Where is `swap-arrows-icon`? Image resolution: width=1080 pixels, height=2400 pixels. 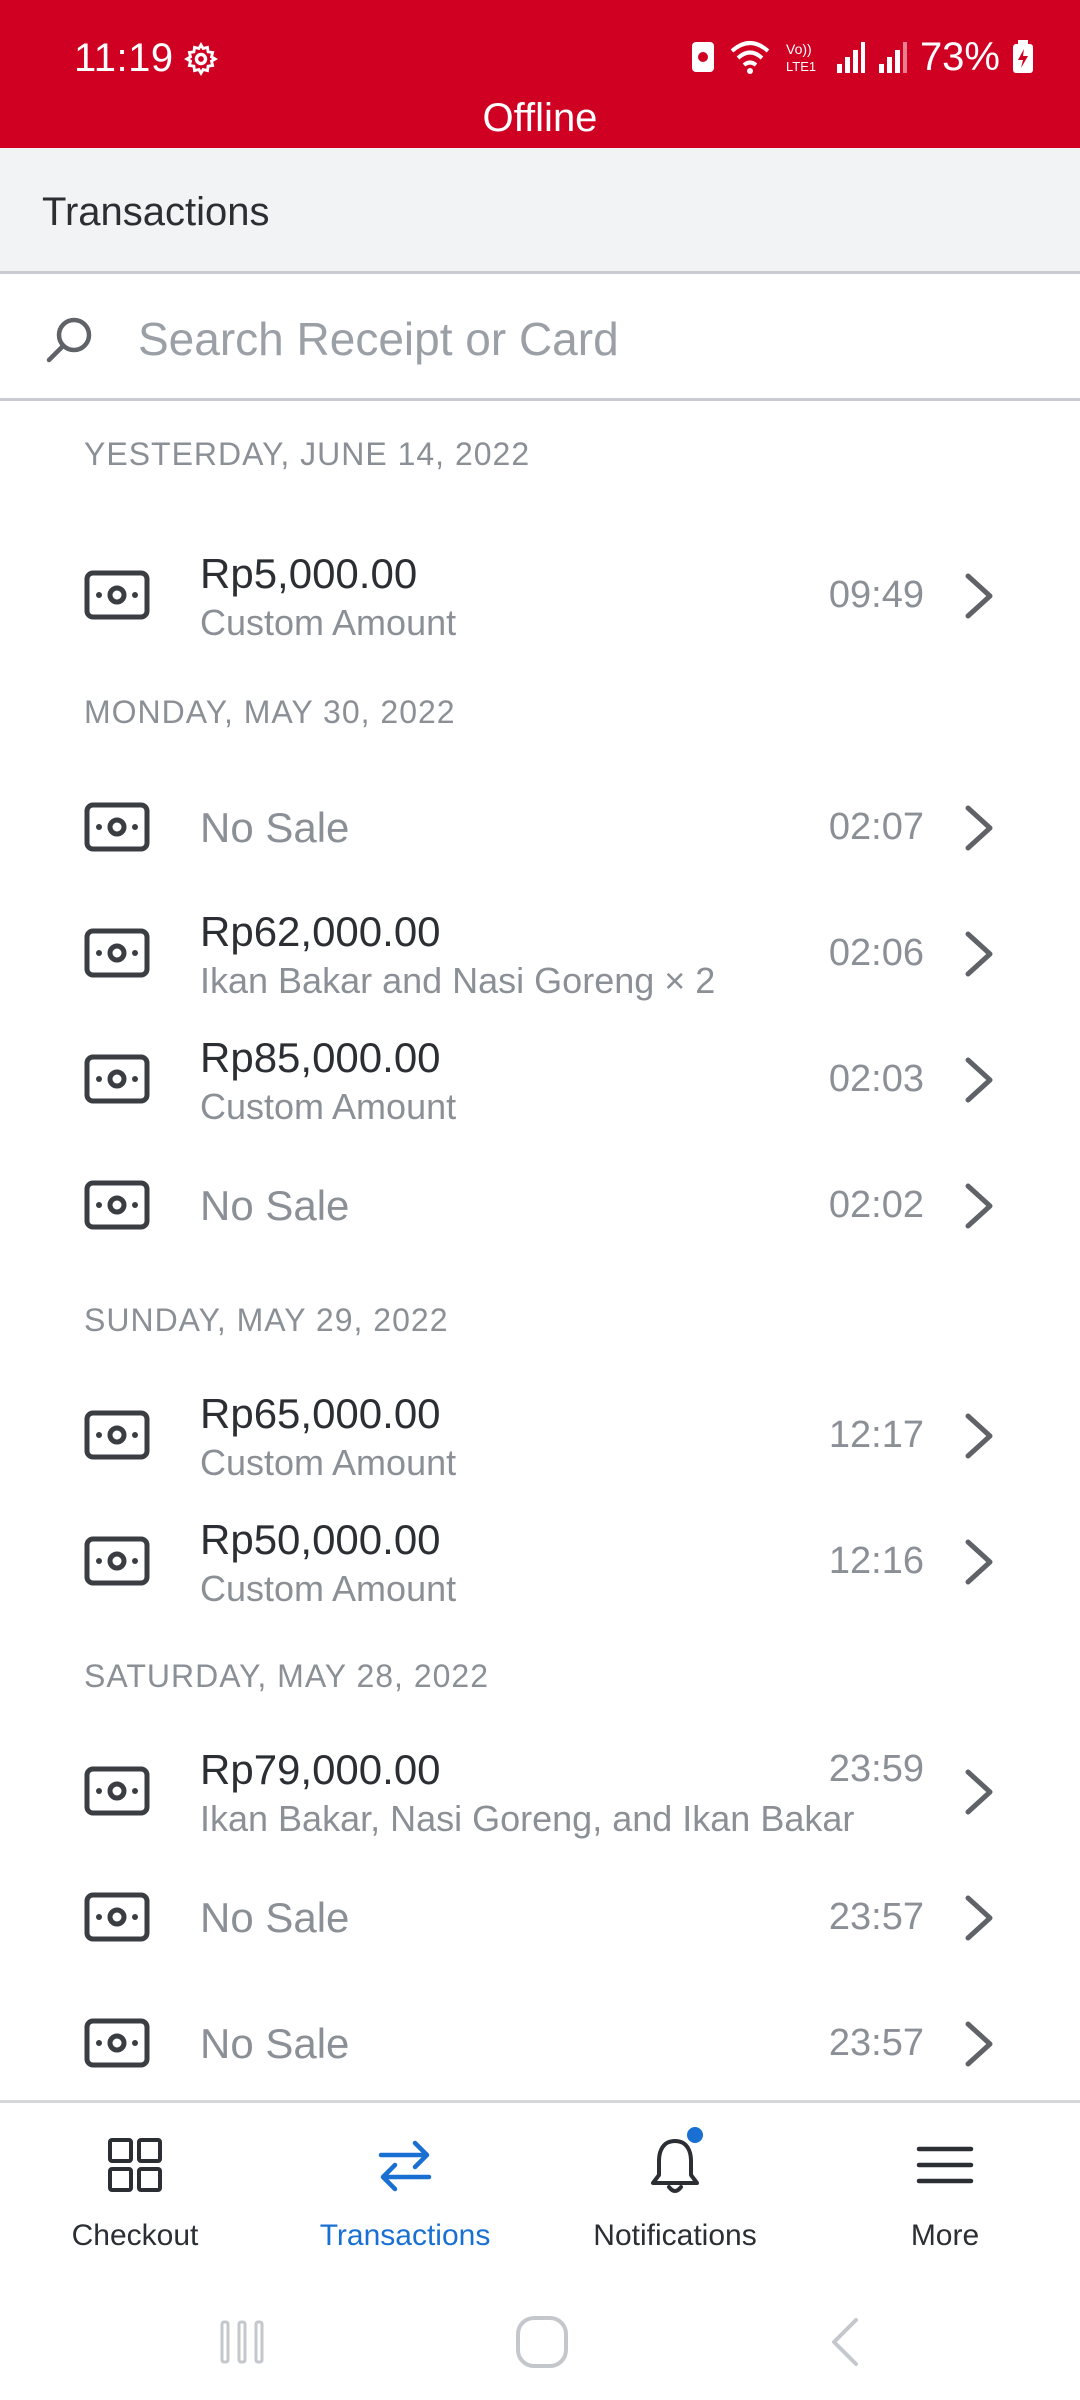 swap-arrows-icon is located at coordinates (405, 2166).